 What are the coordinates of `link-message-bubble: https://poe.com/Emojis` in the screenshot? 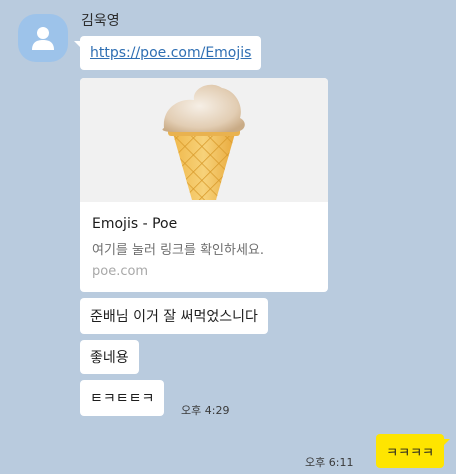 It's located at (167, 53).